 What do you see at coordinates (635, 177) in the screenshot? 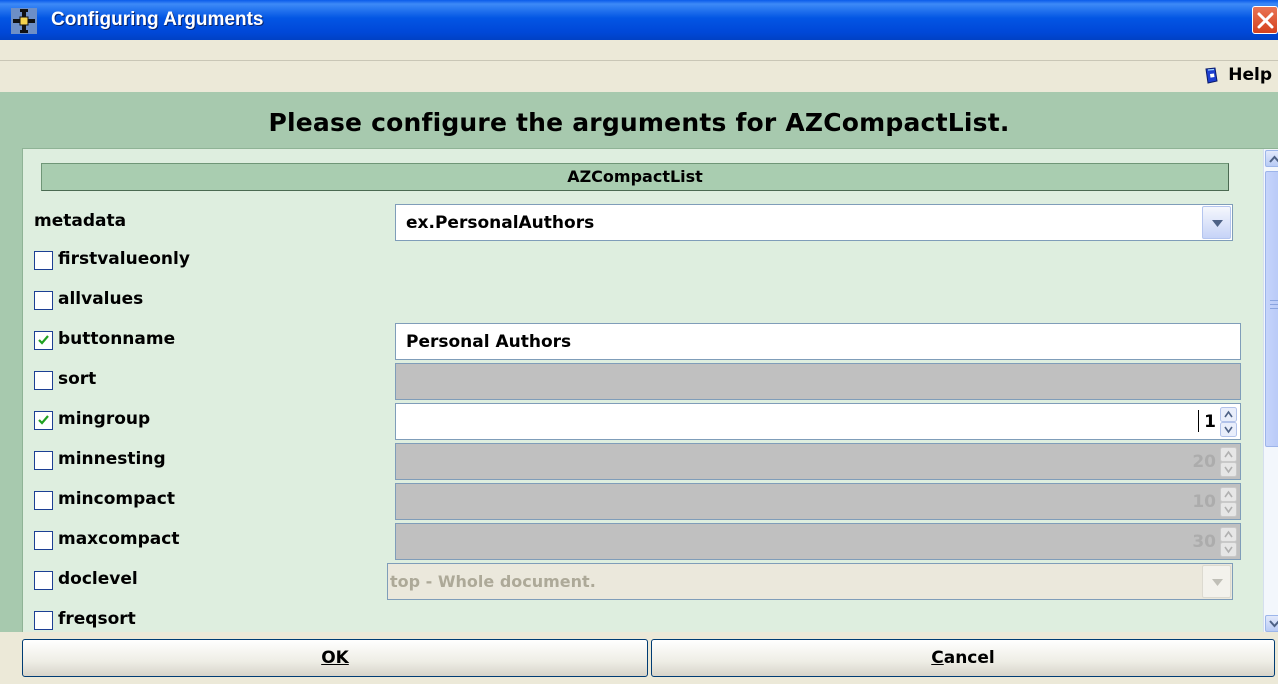
I see `section-header: AZCompactList` at bounding box center [635, 177].